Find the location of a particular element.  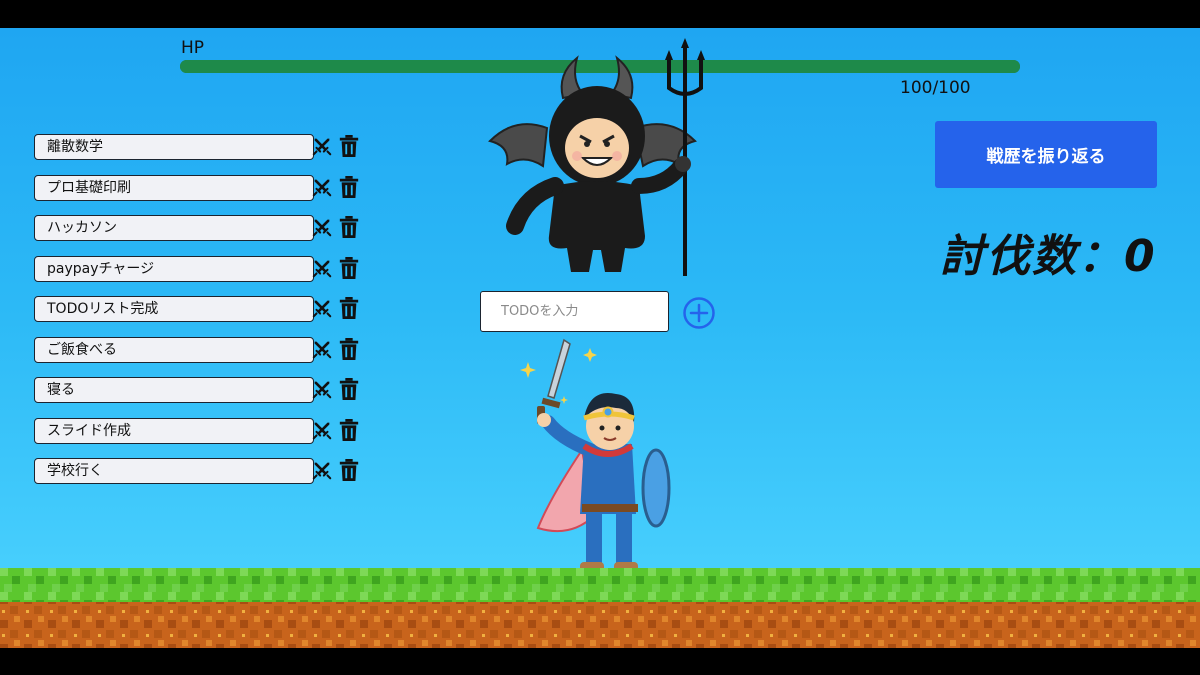

pixel-ground is located at coordinates (600, 608).